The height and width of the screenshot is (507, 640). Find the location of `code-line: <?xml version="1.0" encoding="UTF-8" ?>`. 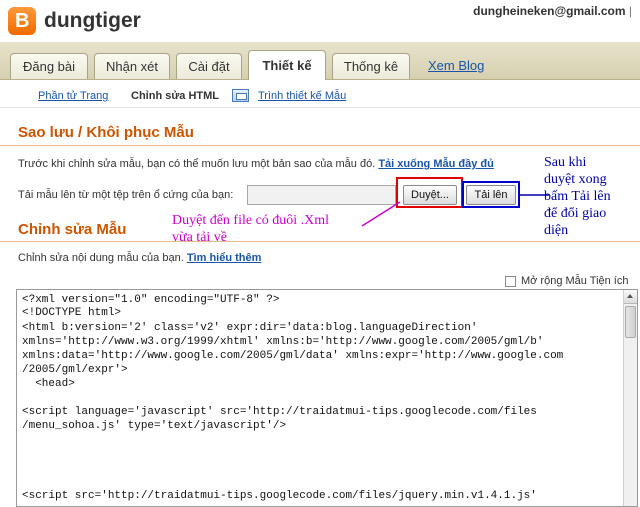

code-line: <?xml version="1.0" encoding="UTF-8" ?> is located at coordinates (151, 300).